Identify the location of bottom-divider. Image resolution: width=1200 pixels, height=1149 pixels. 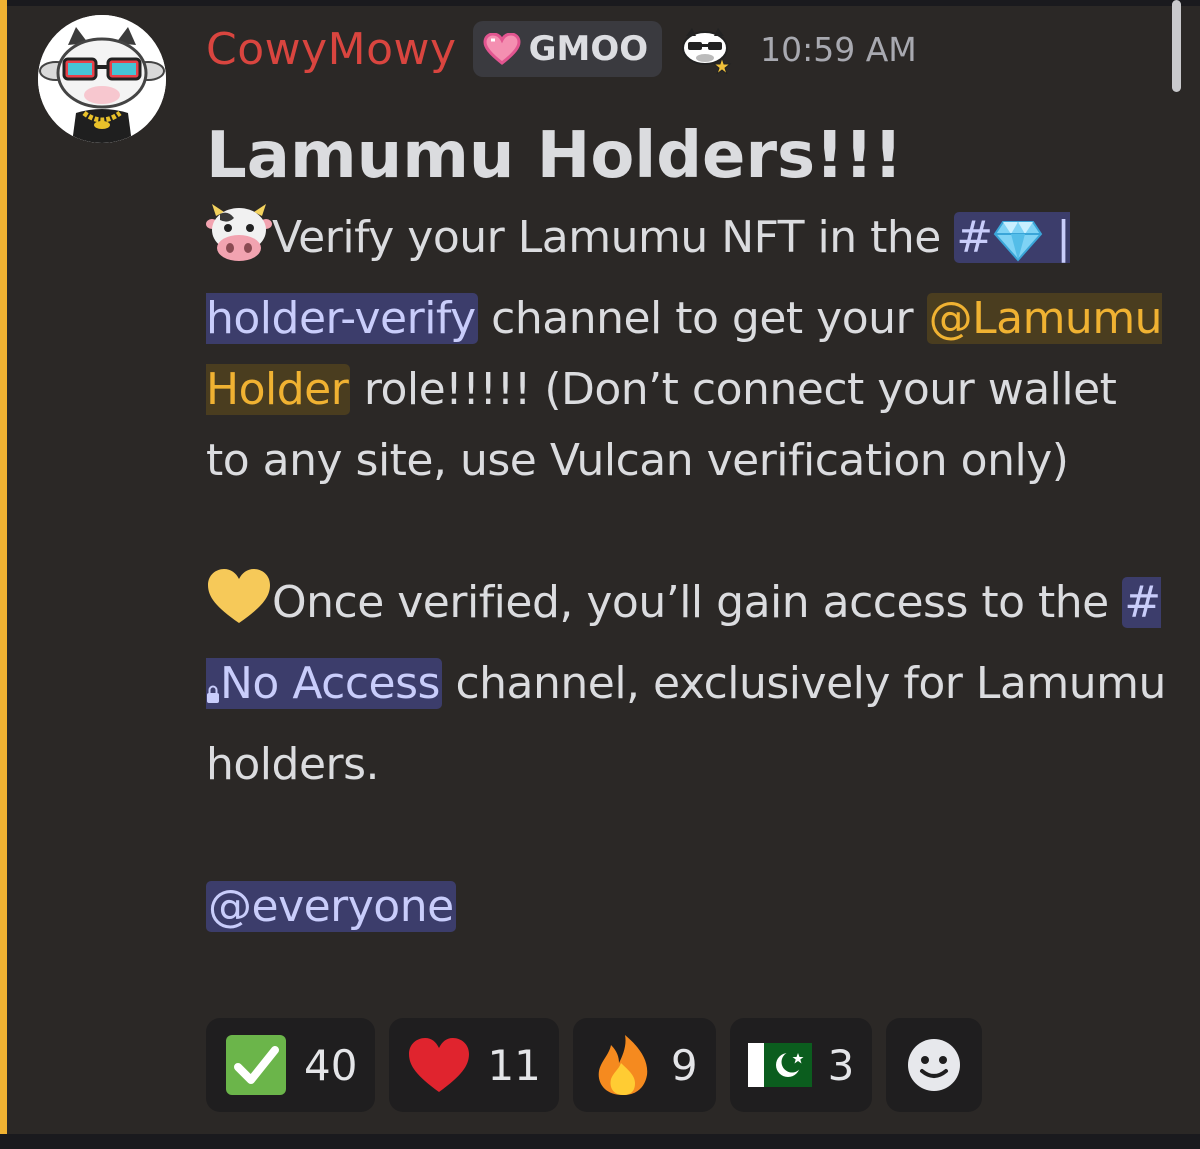
(600, 1141).